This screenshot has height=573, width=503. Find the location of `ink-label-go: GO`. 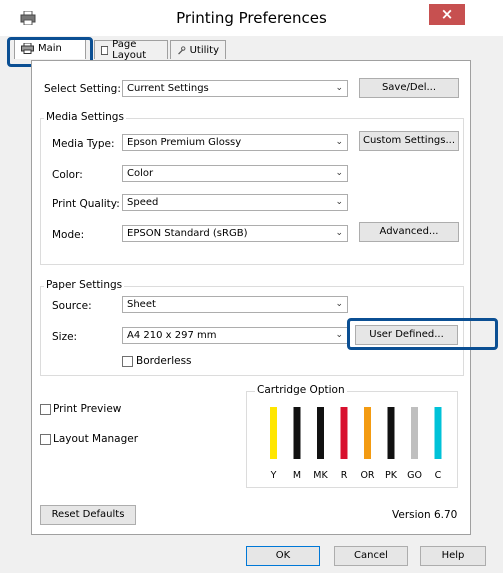

ink-label-go: GO is located at coordinates (414, 475).